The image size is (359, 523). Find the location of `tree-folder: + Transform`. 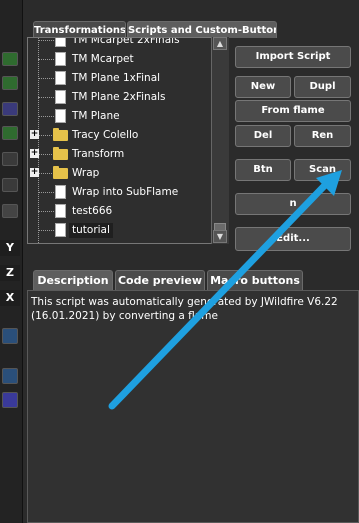

tree-folder: + Transform is located at coordinates (121, 154).